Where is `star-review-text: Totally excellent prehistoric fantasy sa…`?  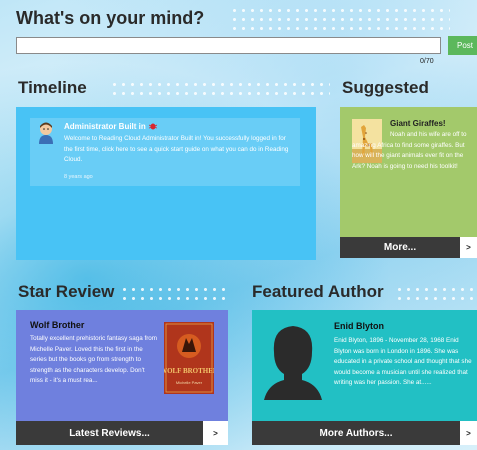
star-review-text: Totally excellent prehistoric fantasy sa… is located at coordinates (94, 359).